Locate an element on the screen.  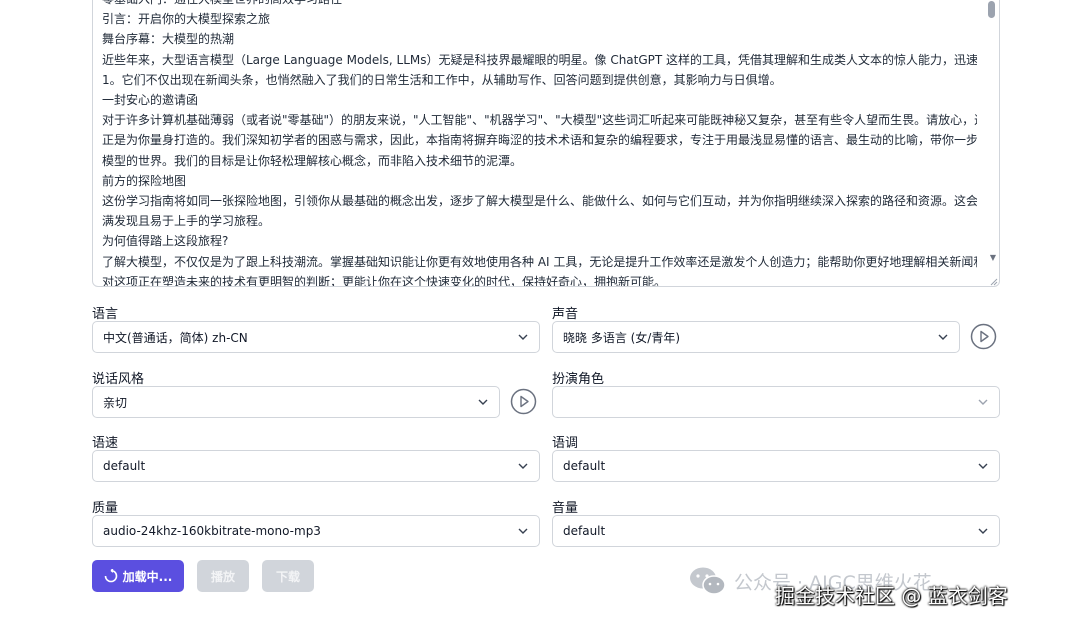
pitch-label: 语调 is located at coordinates (565, 443).